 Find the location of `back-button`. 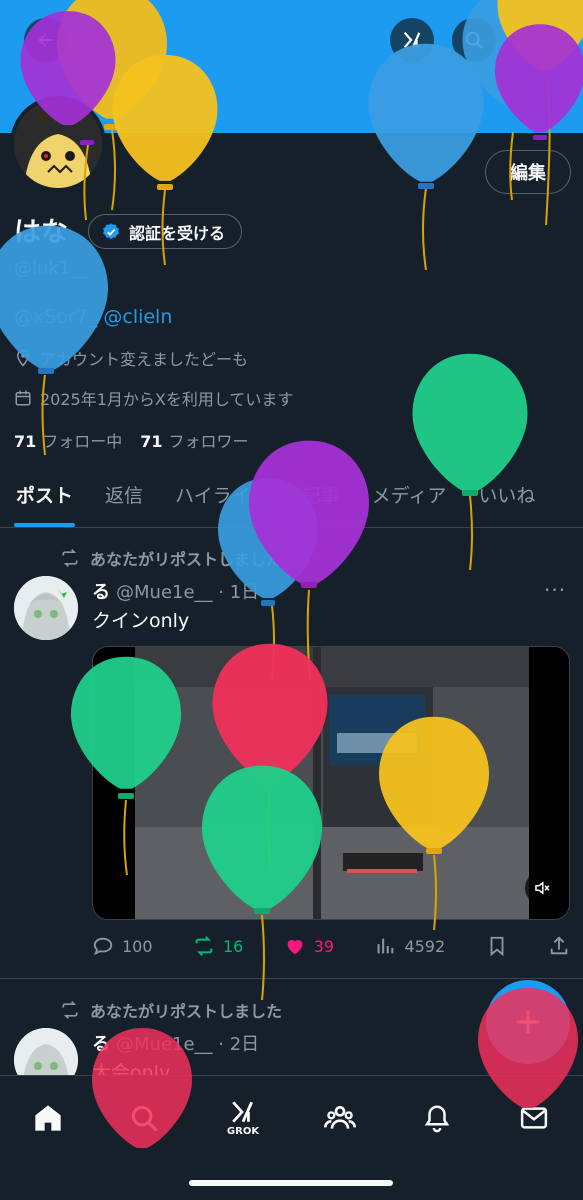

back-button is located at coordinates (46, 40).